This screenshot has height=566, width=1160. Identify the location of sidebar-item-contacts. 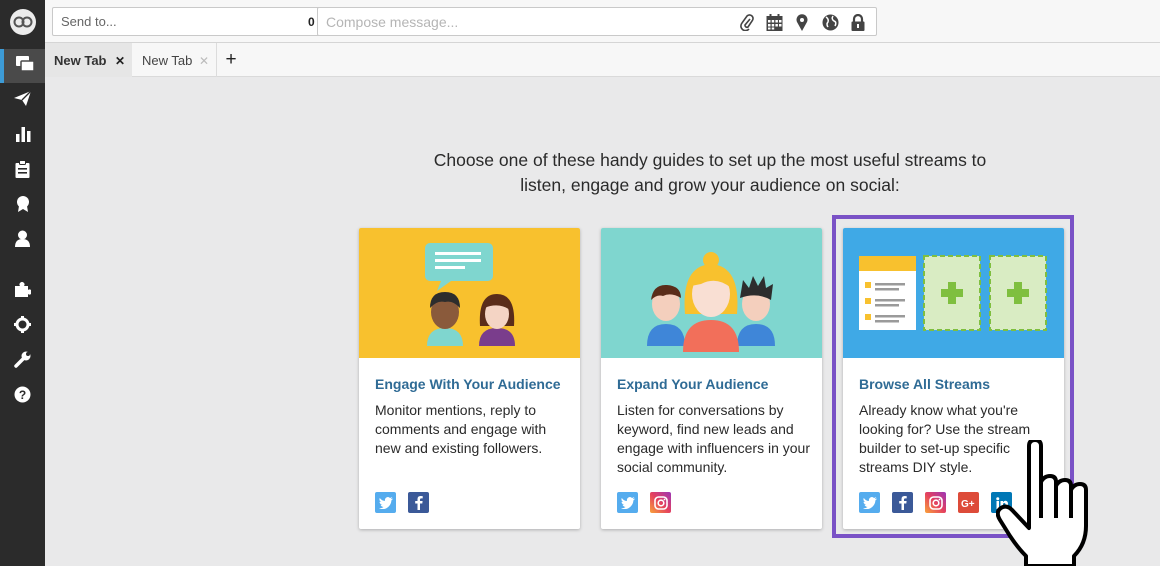
(22, 241).